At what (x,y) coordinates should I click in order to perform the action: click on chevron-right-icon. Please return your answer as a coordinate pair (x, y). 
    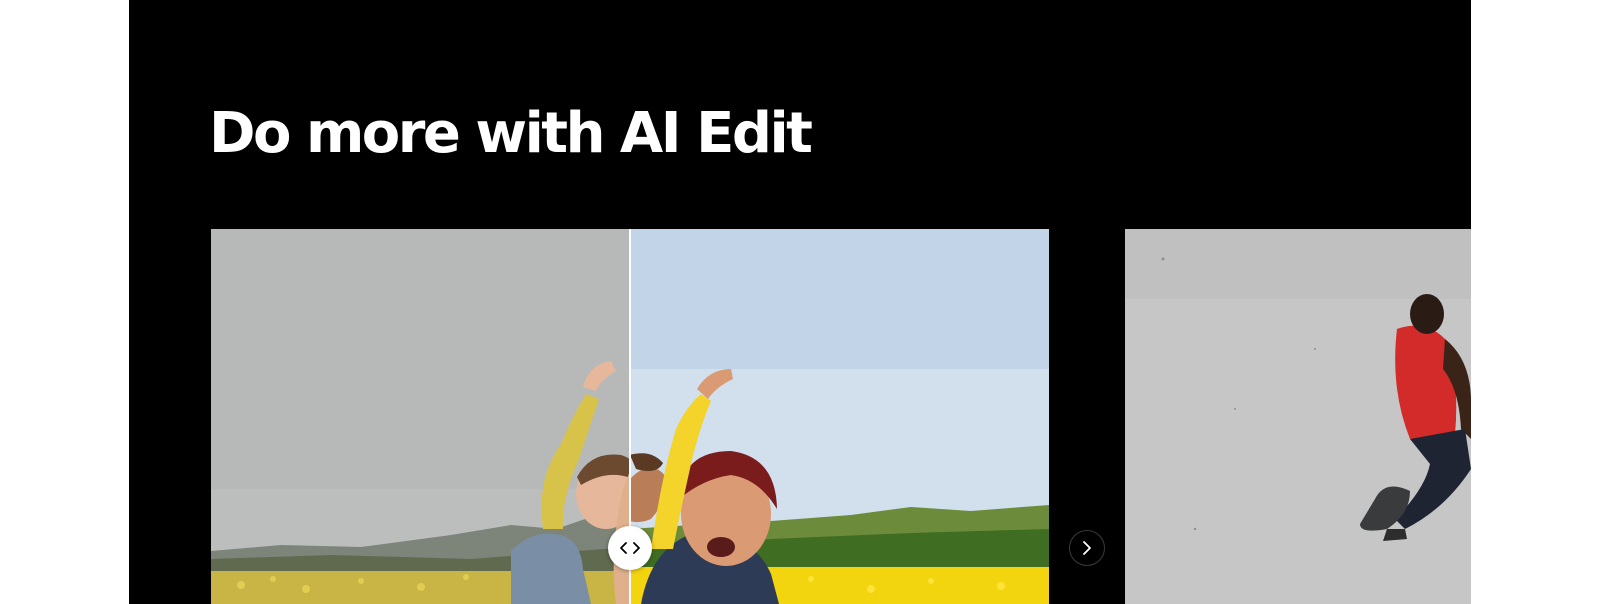
    Looking at the image, I should click on (1087, 548).